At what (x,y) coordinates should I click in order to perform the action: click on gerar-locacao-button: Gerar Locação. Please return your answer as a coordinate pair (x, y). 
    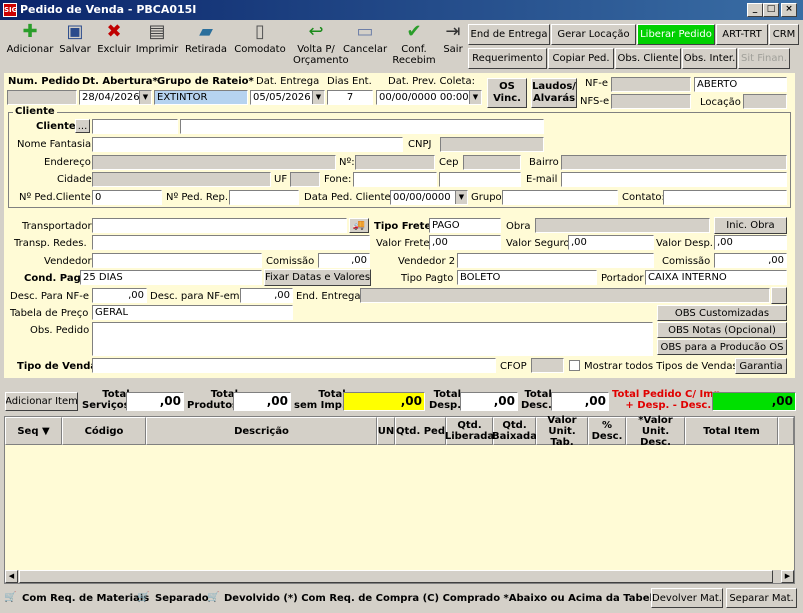
    Looking at the image, I should click on (593, 34).